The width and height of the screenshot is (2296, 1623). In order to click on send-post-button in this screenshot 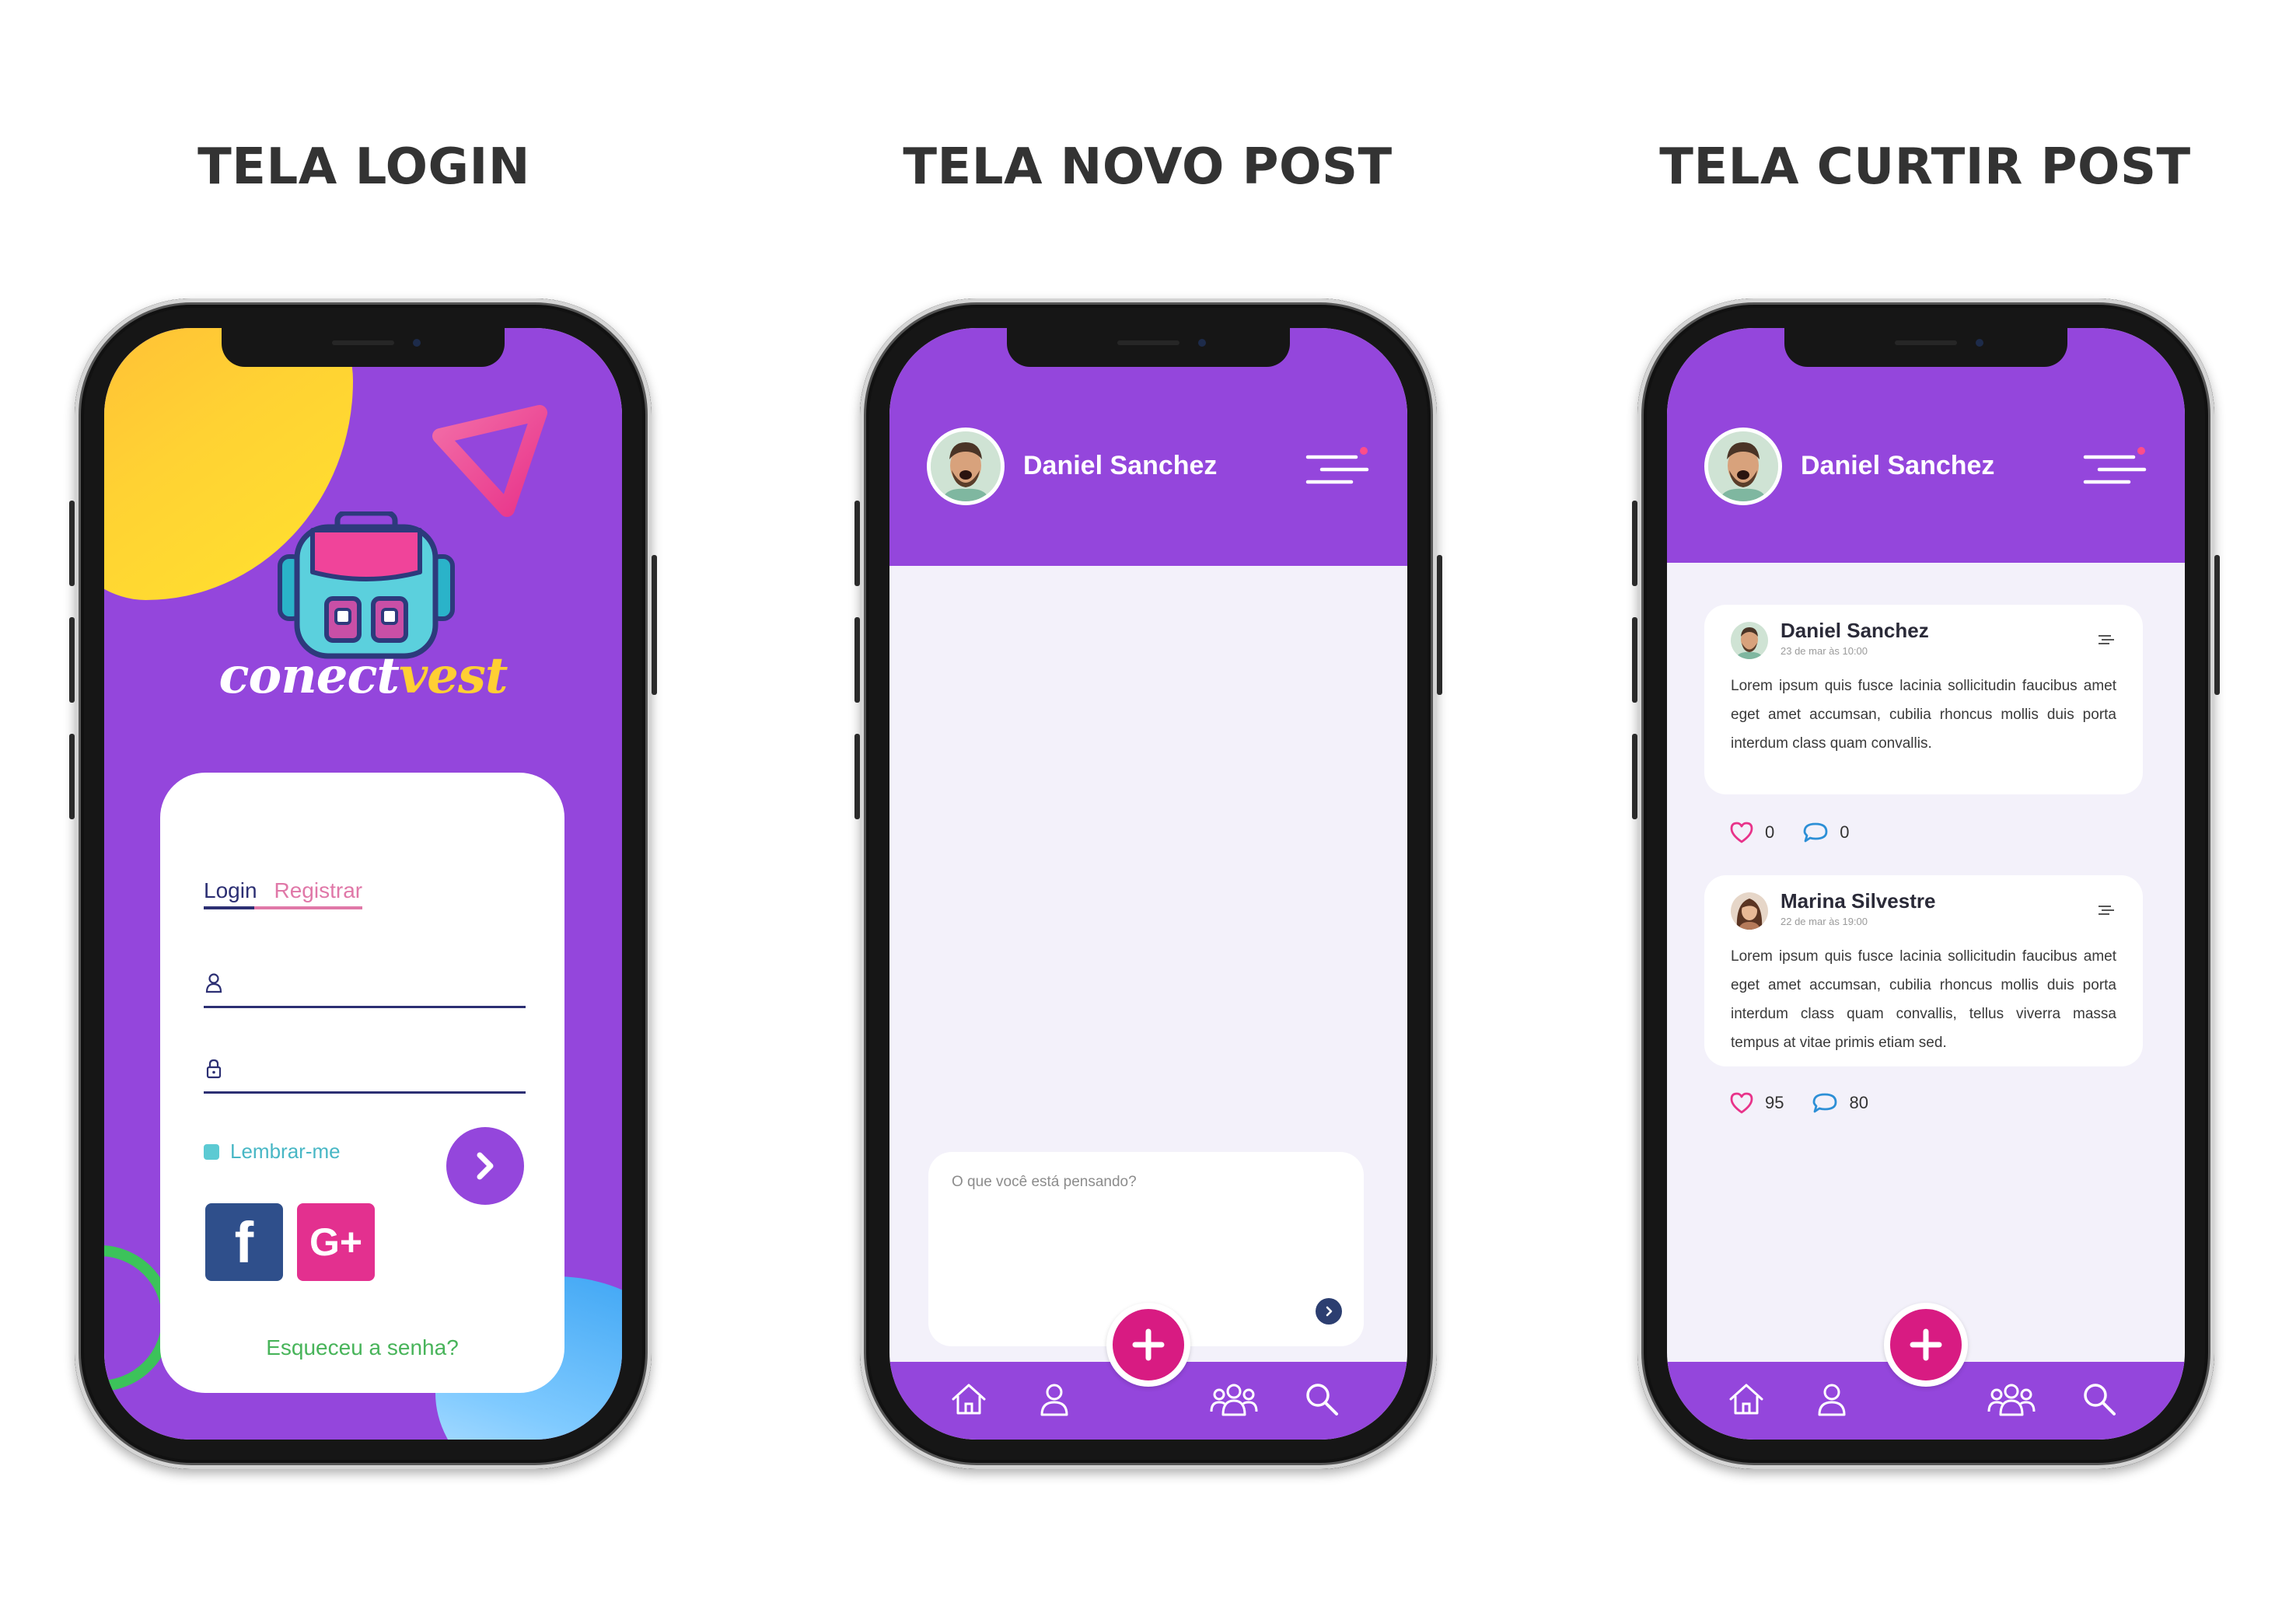, I will do `click(1329, 1311)`.